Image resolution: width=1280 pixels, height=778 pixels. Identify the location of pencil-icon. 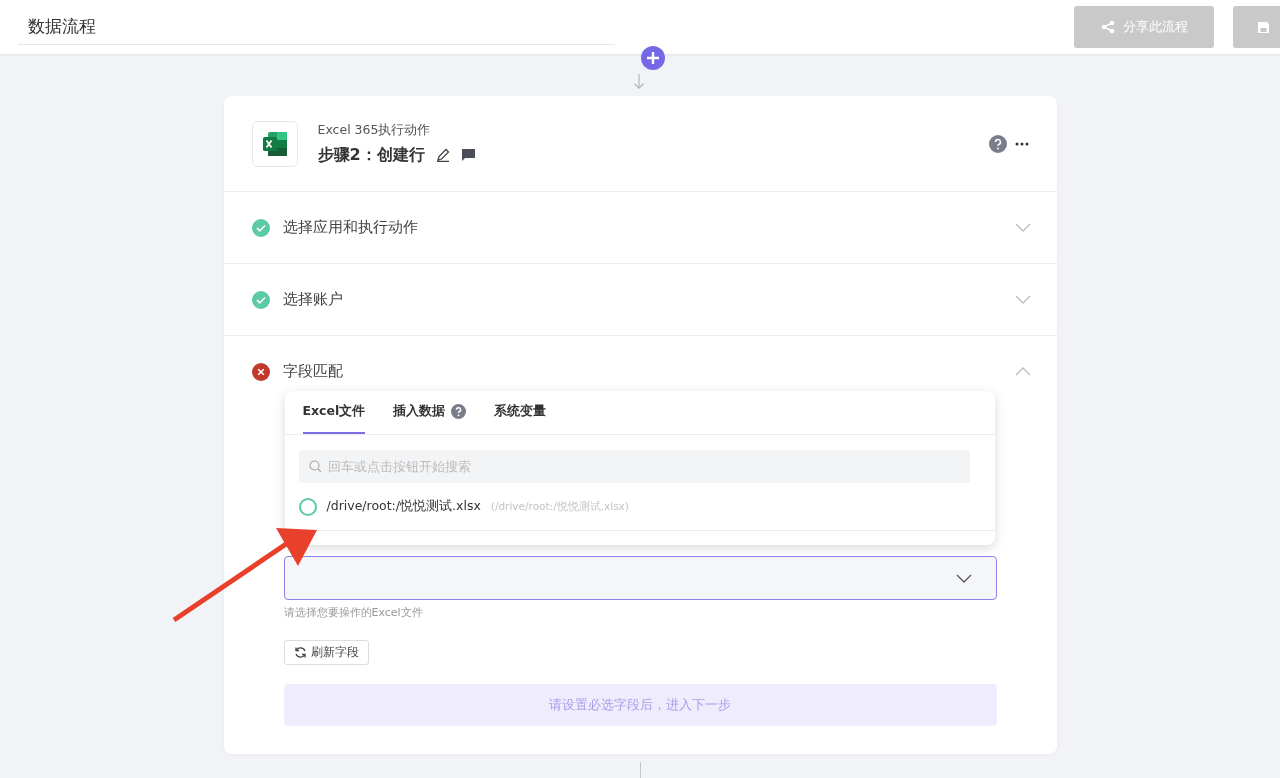
(442, 155).